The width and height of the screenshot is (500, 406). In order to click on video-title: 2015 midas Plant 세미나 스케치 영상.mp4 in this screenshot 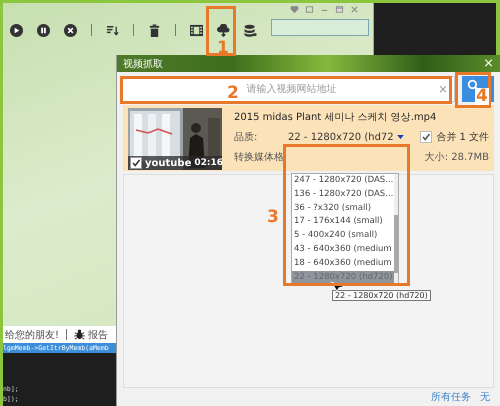, I will do `click(336, 117)`.